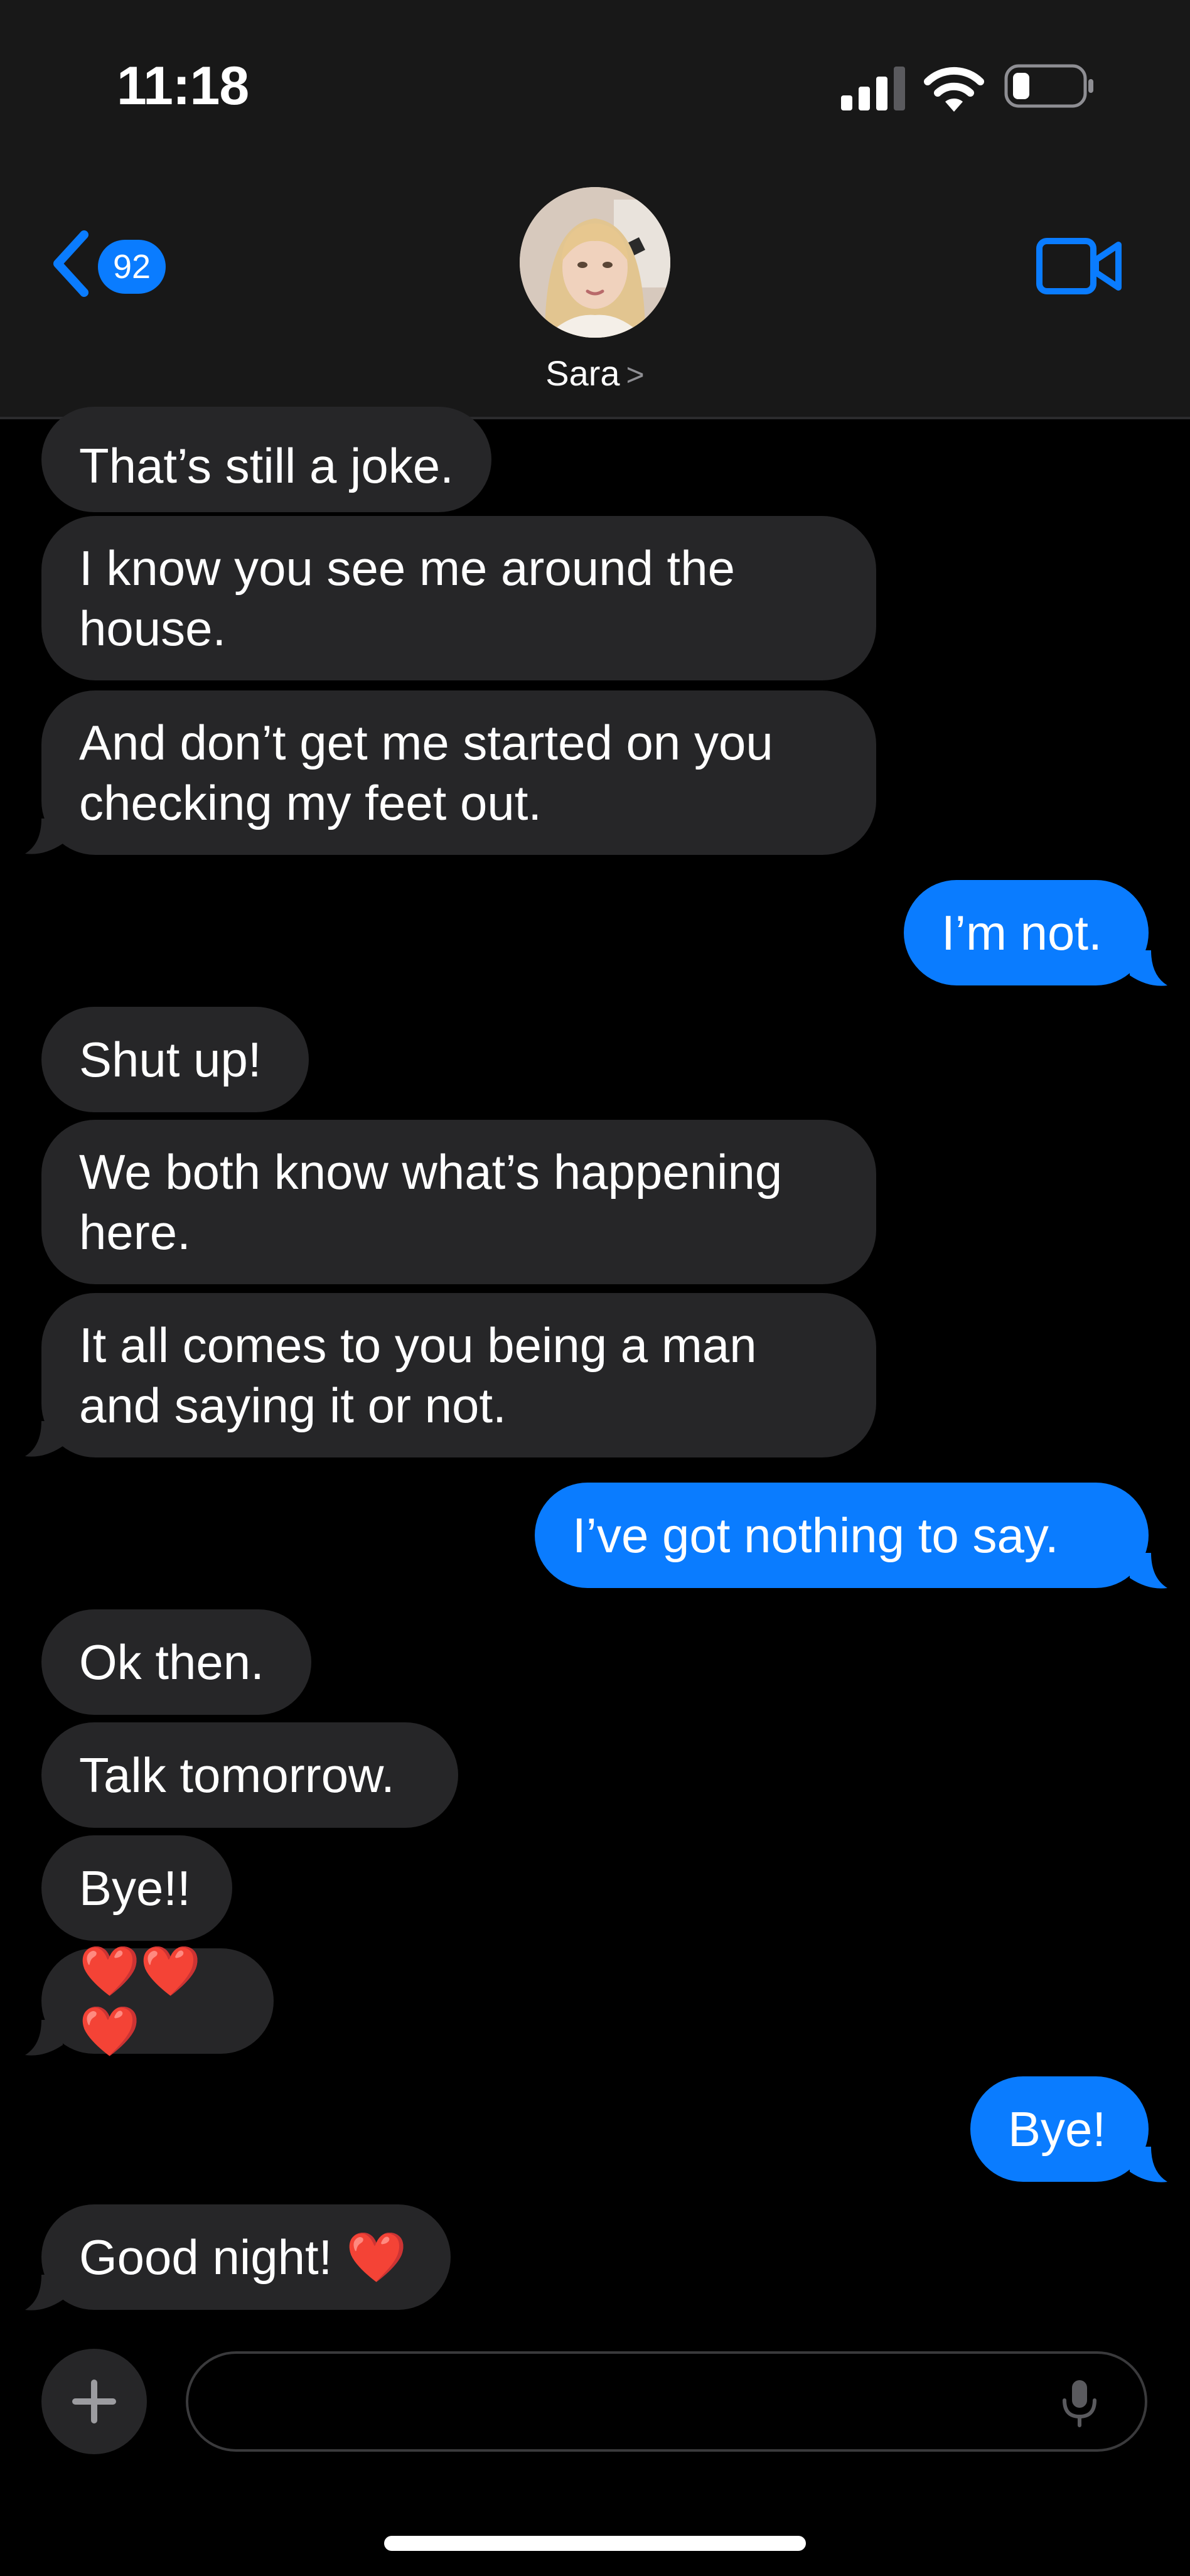 The width and height of the screenshot is (1190, 2576). I want to click on avatar-photo, so click(595, 262).